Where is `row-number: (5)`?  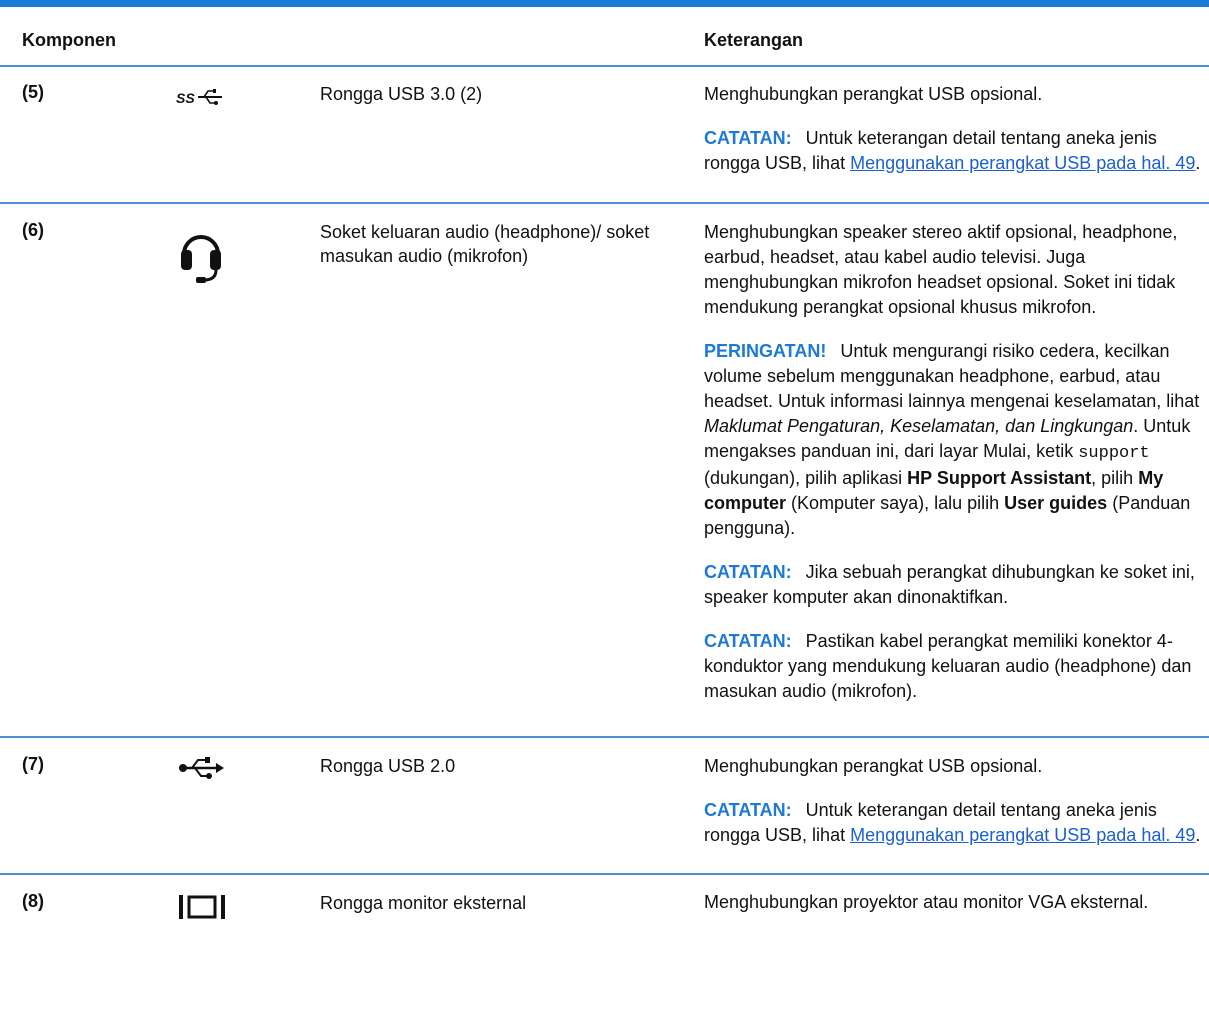
row-number: (5) is located at coordinates (33, 92).